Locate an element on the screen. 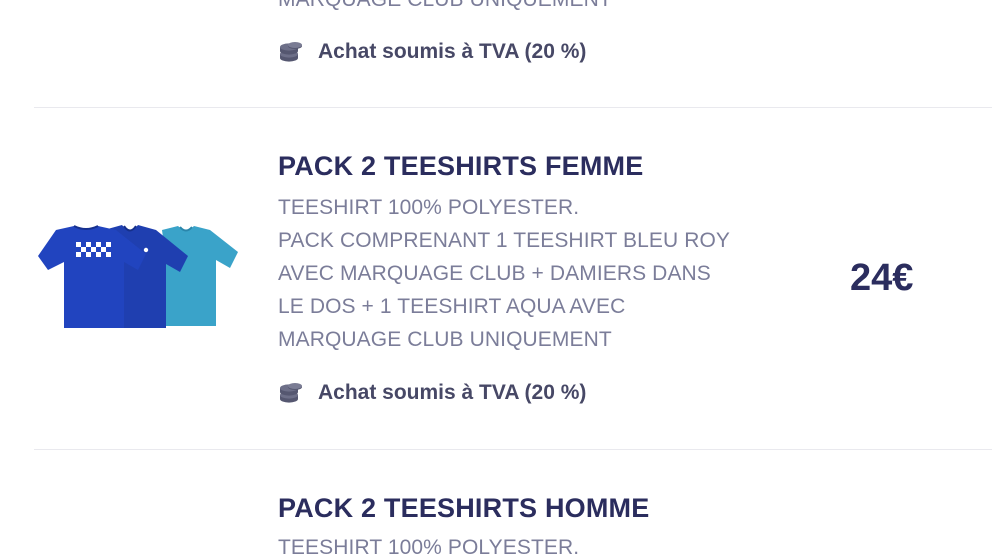  product-title: PACK 2 TEESHIRTS FEMME is located at coordinates (461, 166).